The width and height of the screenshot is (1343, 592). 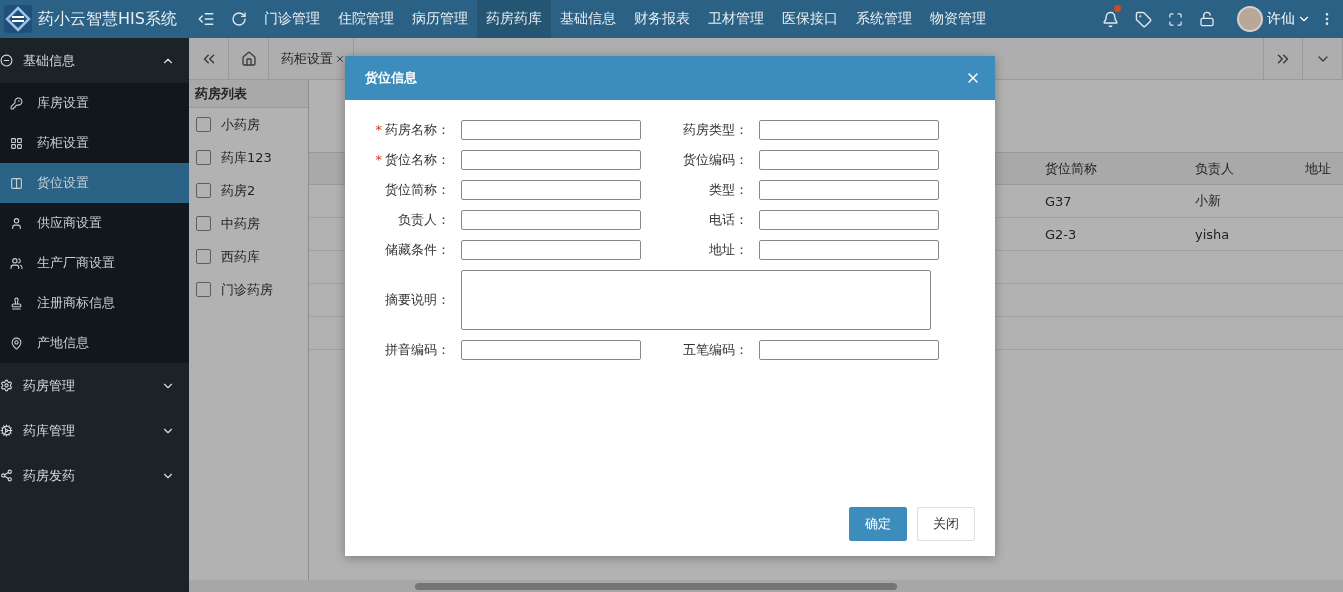 I want to click on dialog-title: 货位信息, so click(x=391, y=78).